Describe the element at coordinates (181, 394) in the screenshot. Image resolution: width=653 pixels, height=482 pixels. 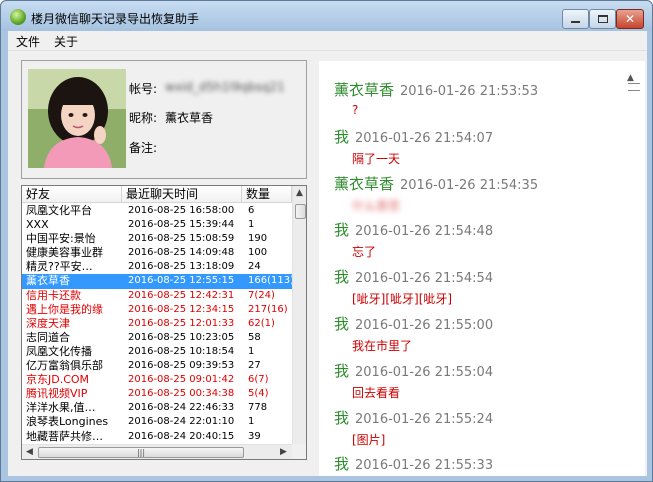
I see `last-chat-time: 2016-08-25 00:34:38` at that location.